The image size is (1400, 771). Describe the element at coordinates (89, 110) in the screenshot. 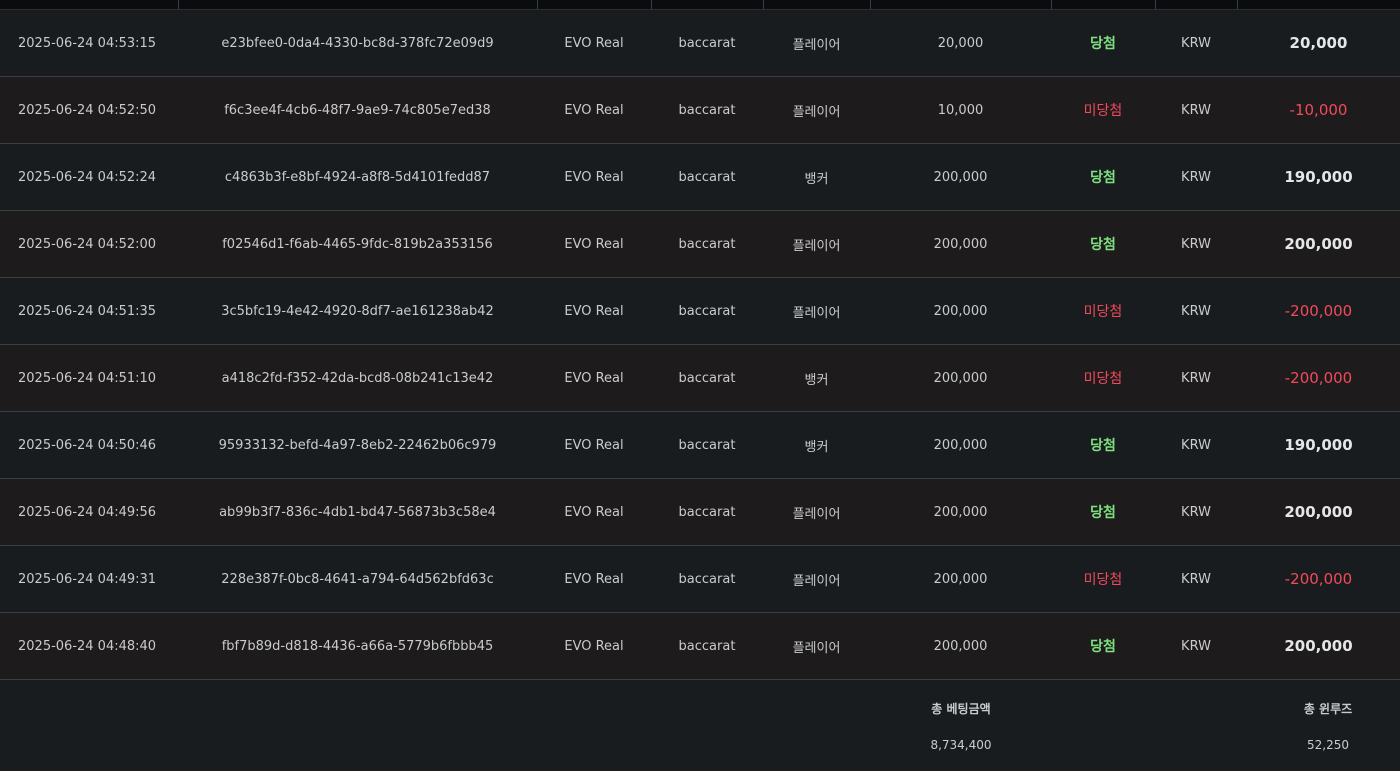

I see `bet-time-cell: 2025-06-24 04:52:50` at that location.